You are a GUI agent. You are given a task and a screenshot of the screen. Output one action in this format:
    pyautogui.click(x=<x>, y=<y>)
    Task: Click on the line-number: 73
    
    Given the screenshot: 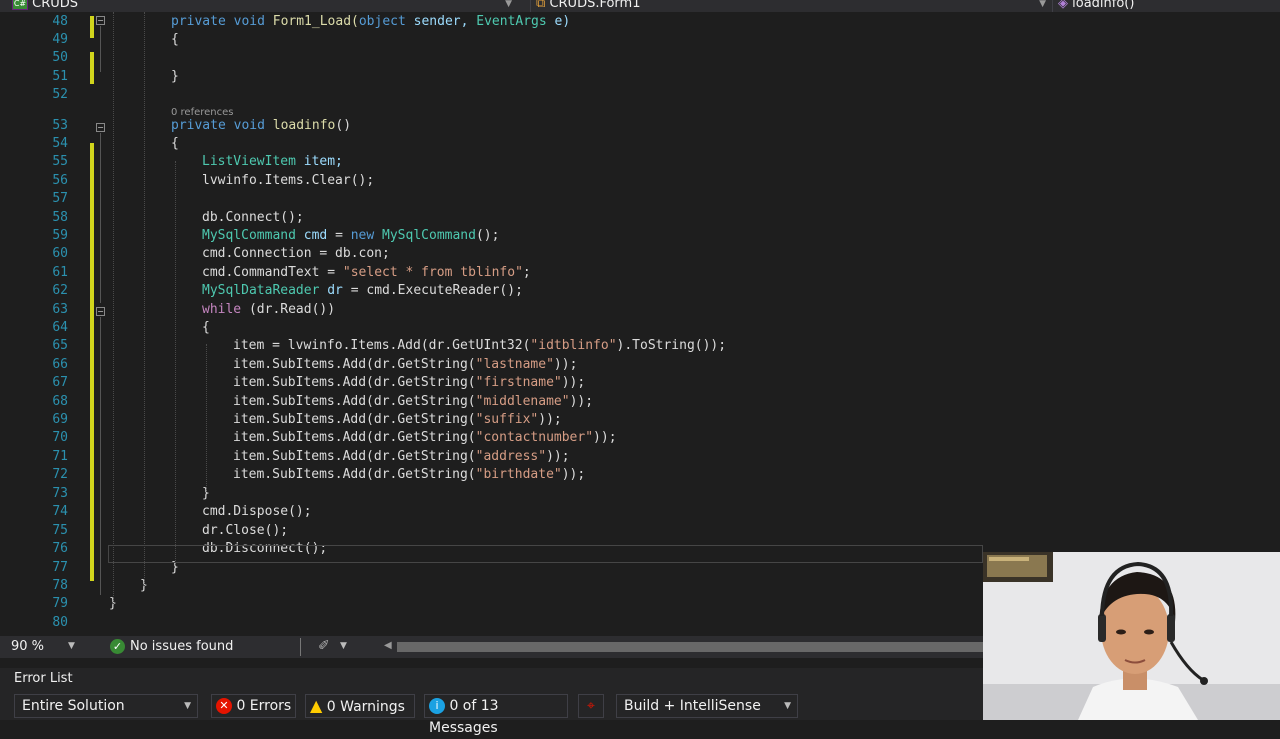 What is the action you would take?
    pyautogui.click(x=60, y=493)
    